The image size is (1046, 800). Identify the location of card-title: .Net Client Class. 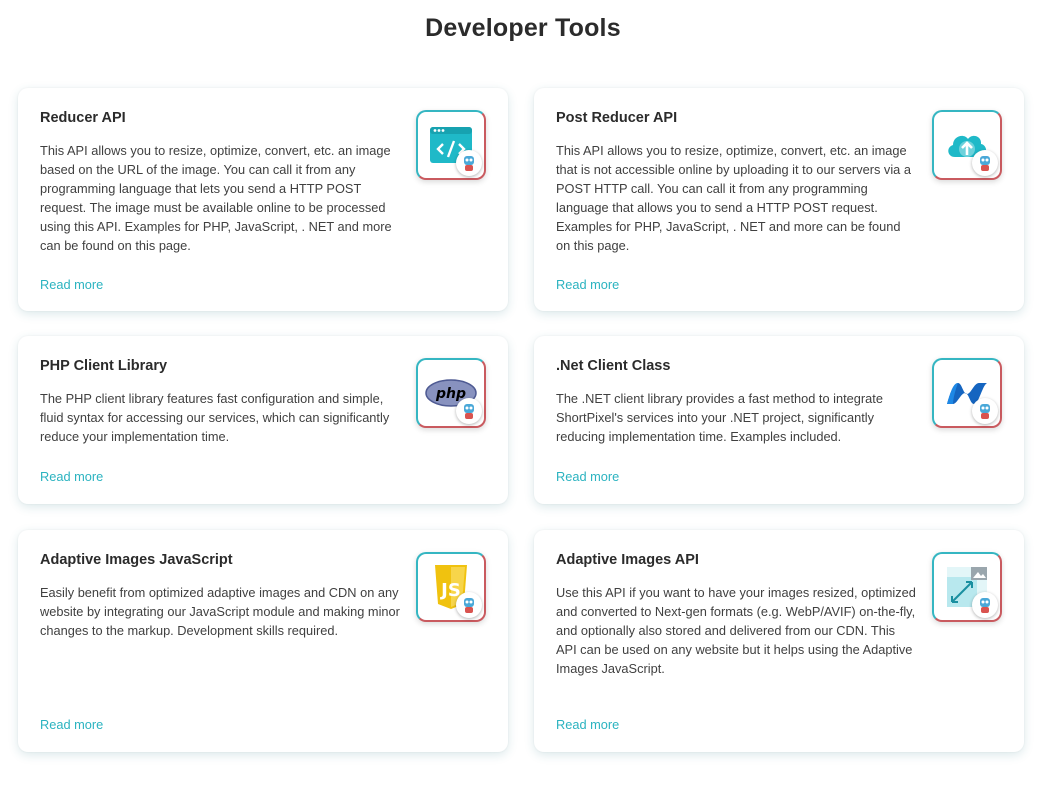
(613, 366).